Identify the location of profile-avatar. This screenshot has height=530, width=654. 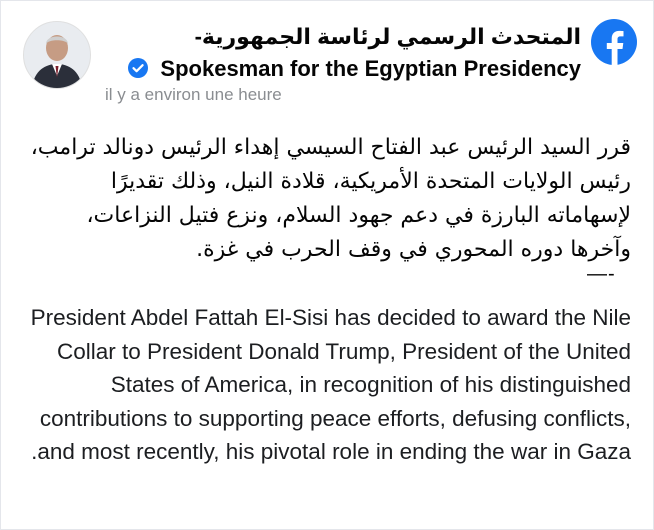
(57, 55).